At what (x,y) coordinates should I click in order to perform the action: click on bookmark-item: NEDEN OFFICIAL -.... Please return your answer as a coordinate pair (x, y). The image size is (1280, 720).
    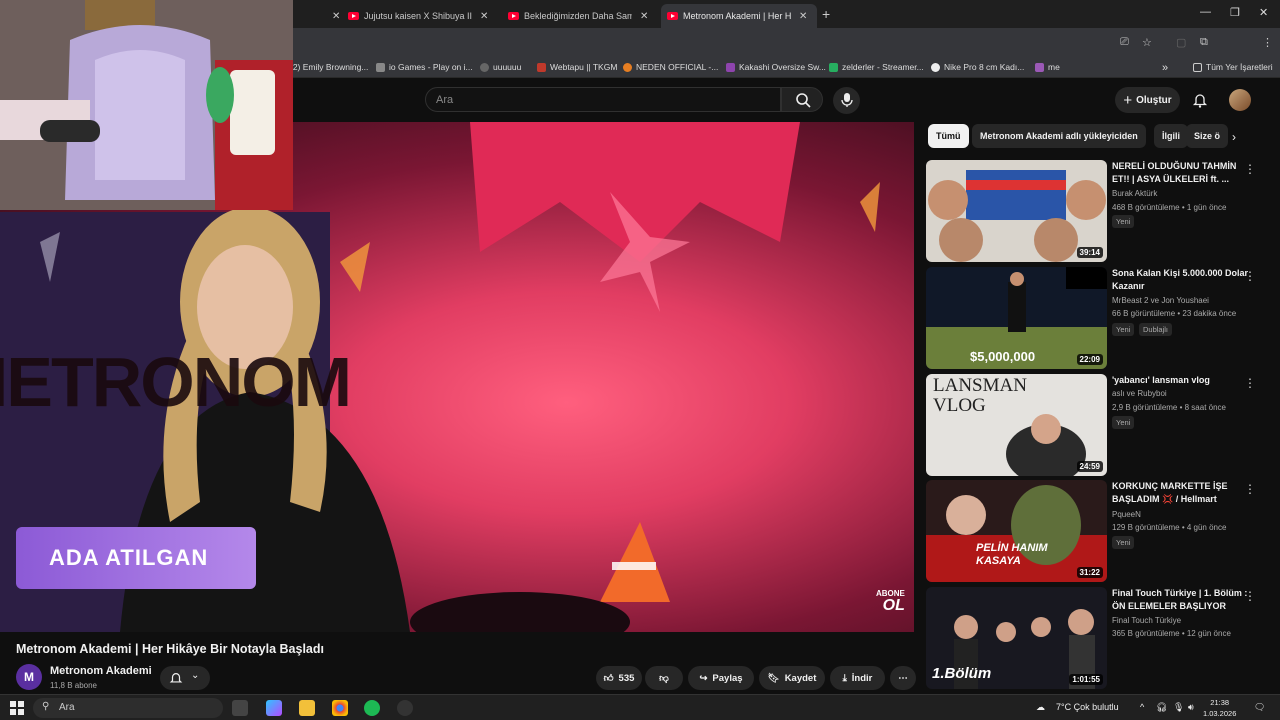
    Looking at the image, I should click on (670, 67).